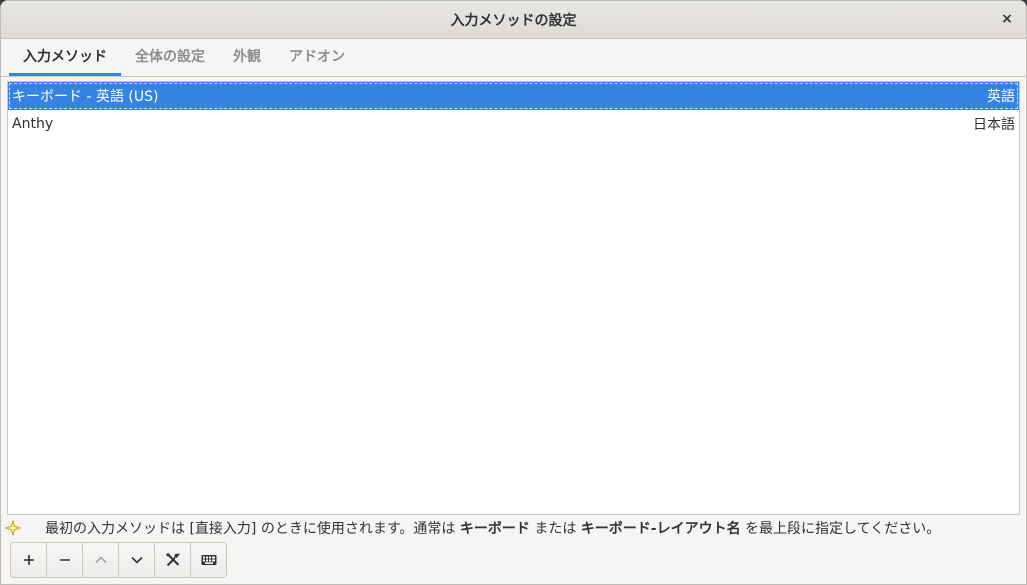 The image size is (1027, 585). What do you see at coordinates (14, 528) in the screenshot?
I see `info-star-icon` at bounding box center [14, 528].